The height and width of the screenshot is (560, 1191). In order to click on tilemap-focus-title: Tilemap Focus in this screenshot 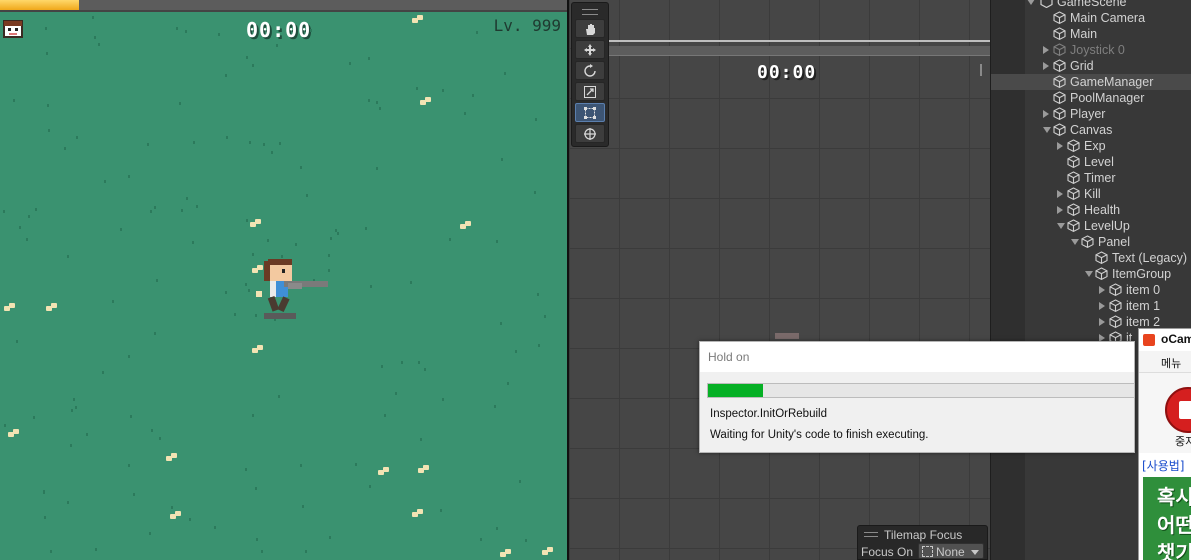, I will do `click(923, 535)`.